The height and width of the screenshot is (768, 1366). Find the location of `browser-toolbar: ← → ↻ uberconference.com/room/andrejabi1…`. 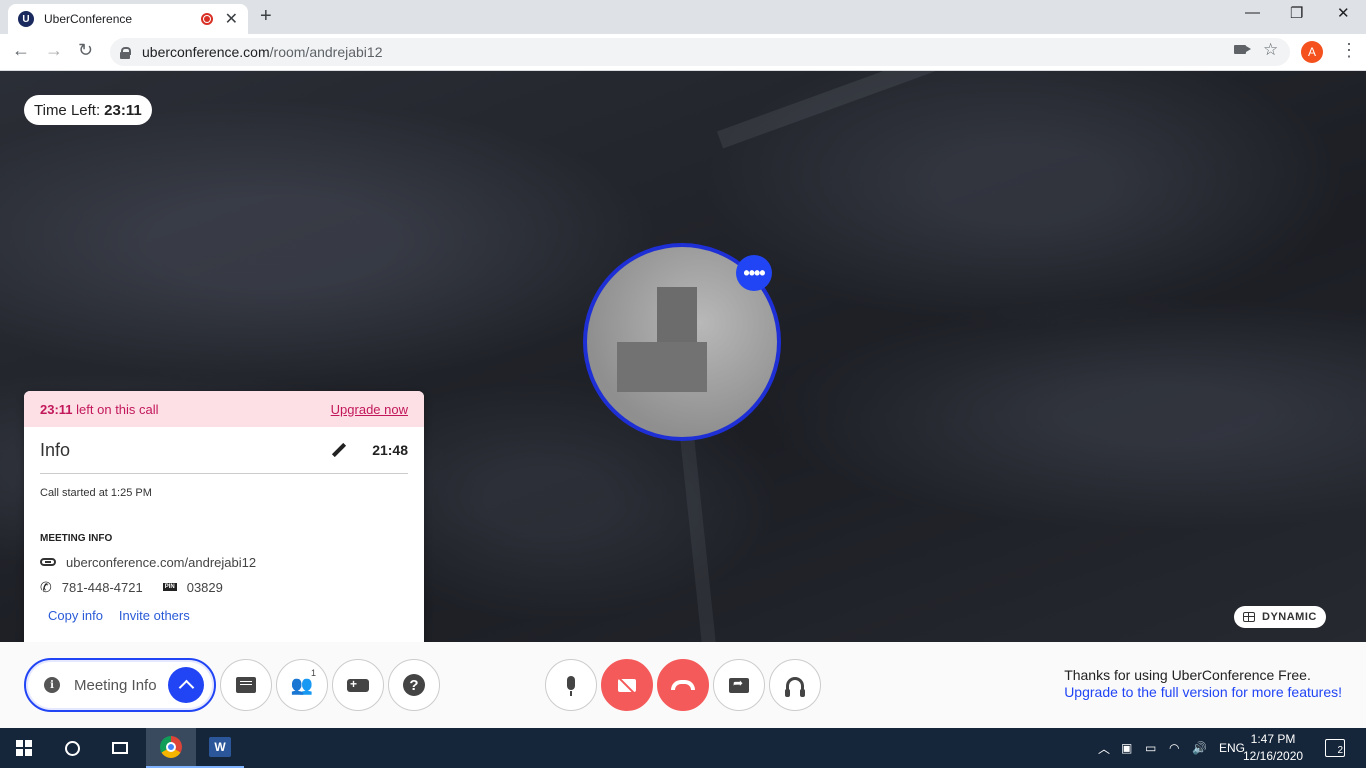

browser-toolbar: ← → ↻ uberconference.com/room/andrejabi1… is located at coordinates (683, 52).